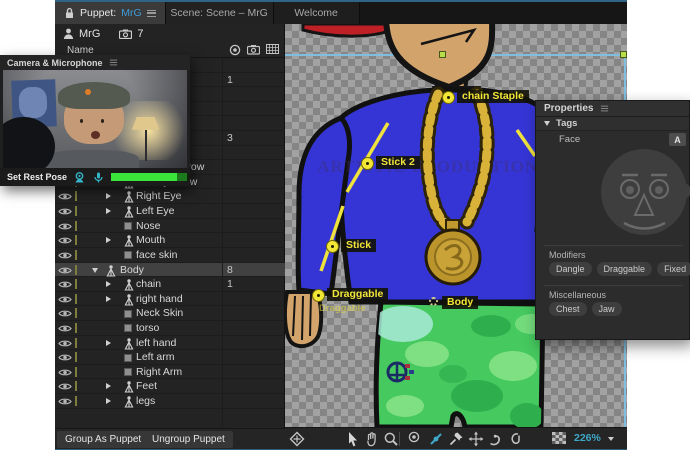  I want to click on handle-pin-stick2, so click(367, 163).